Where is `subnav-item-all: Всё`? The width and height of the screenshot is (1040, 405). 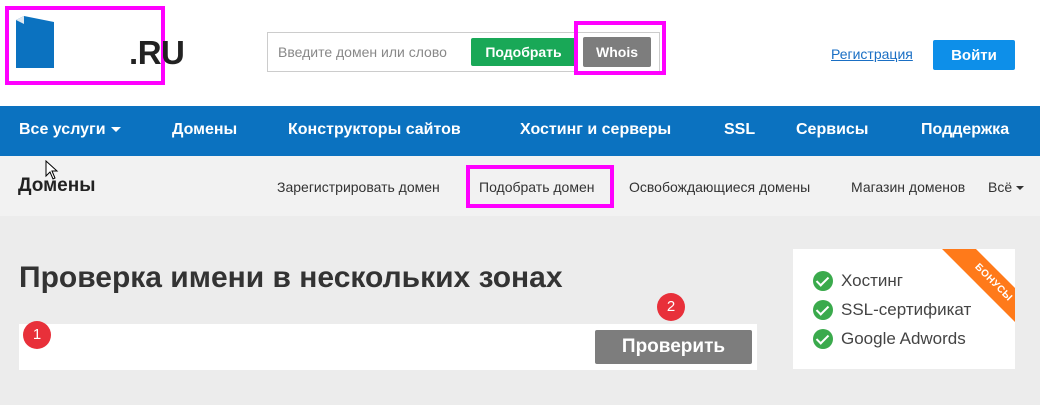 subnav-item-all: Всё is located at coordinates (1006, 187).